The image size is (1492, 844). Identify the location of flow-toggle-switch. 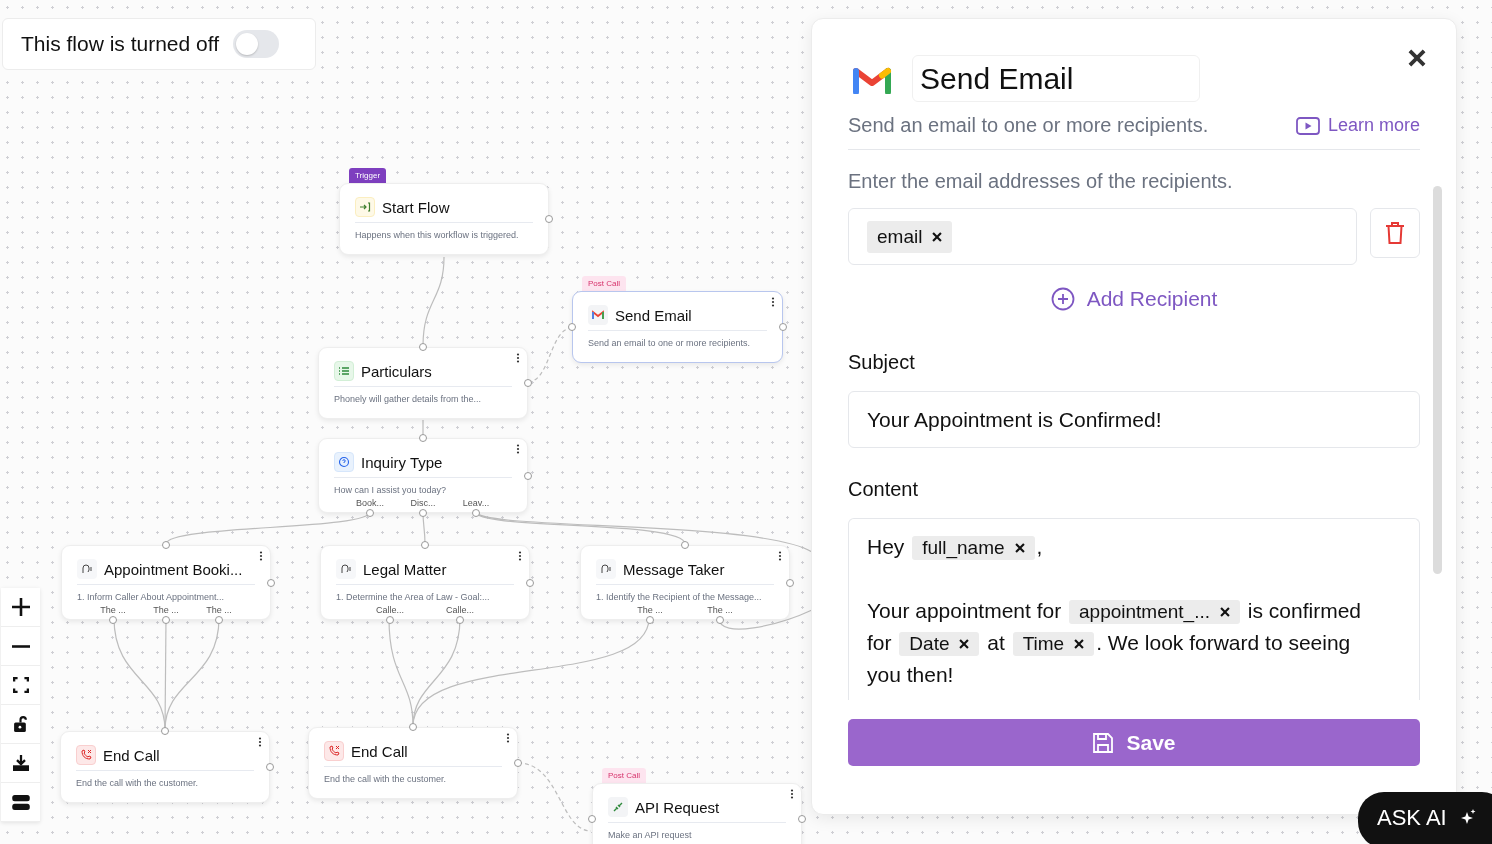
(256, 44).